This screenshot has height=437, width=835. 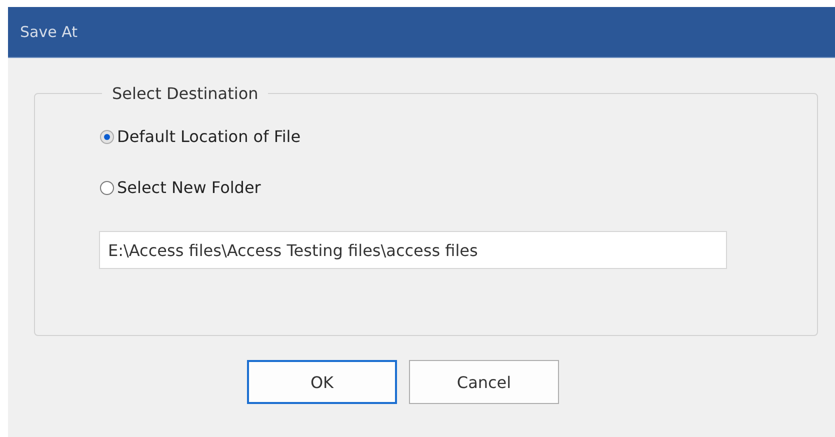 I want to click on ok-button: OK, so click(x=322, y=382).